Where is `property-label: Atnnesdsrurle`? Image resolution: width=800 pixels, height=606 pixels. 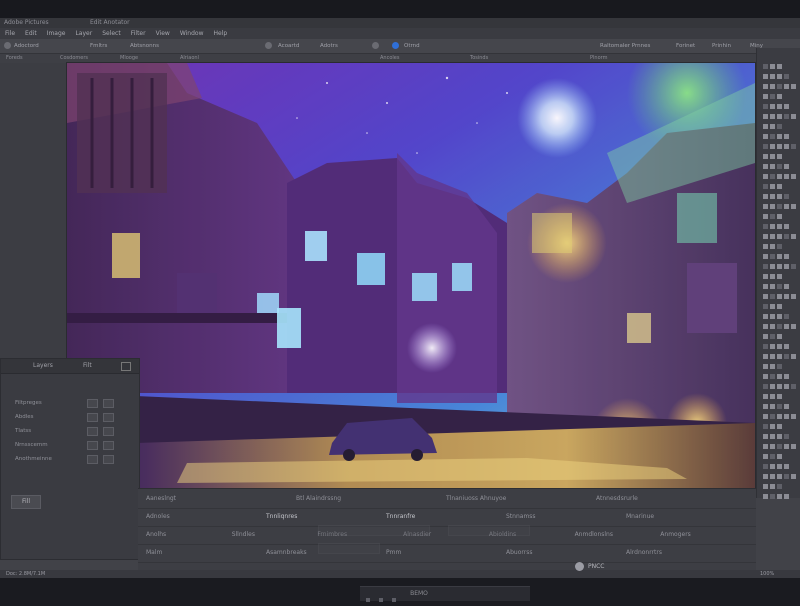 property-label: Atnnesdsrurle is located at coordinates (617, 499).